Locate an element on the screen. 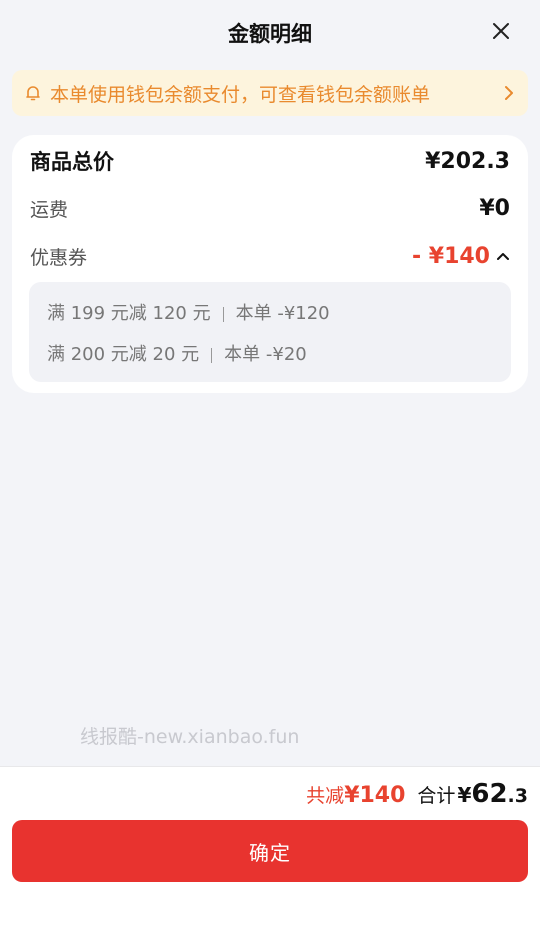  coupon-toggle: - ¥140 is located at coordinates (461, 256).